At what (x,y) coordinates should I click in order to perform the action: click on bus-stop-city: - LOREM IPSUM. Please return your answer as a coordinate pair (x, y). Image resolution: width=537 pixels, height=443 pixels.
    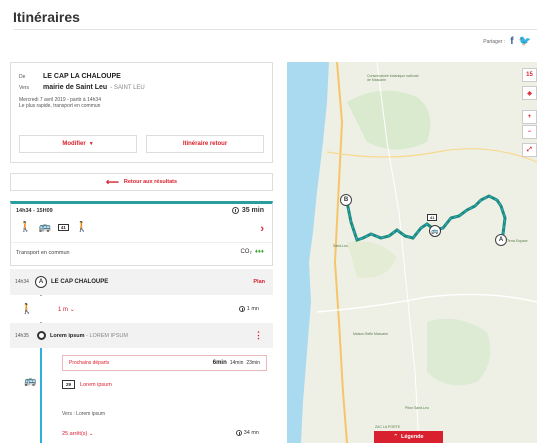
    Looking at the image, I should click on (107, 335).